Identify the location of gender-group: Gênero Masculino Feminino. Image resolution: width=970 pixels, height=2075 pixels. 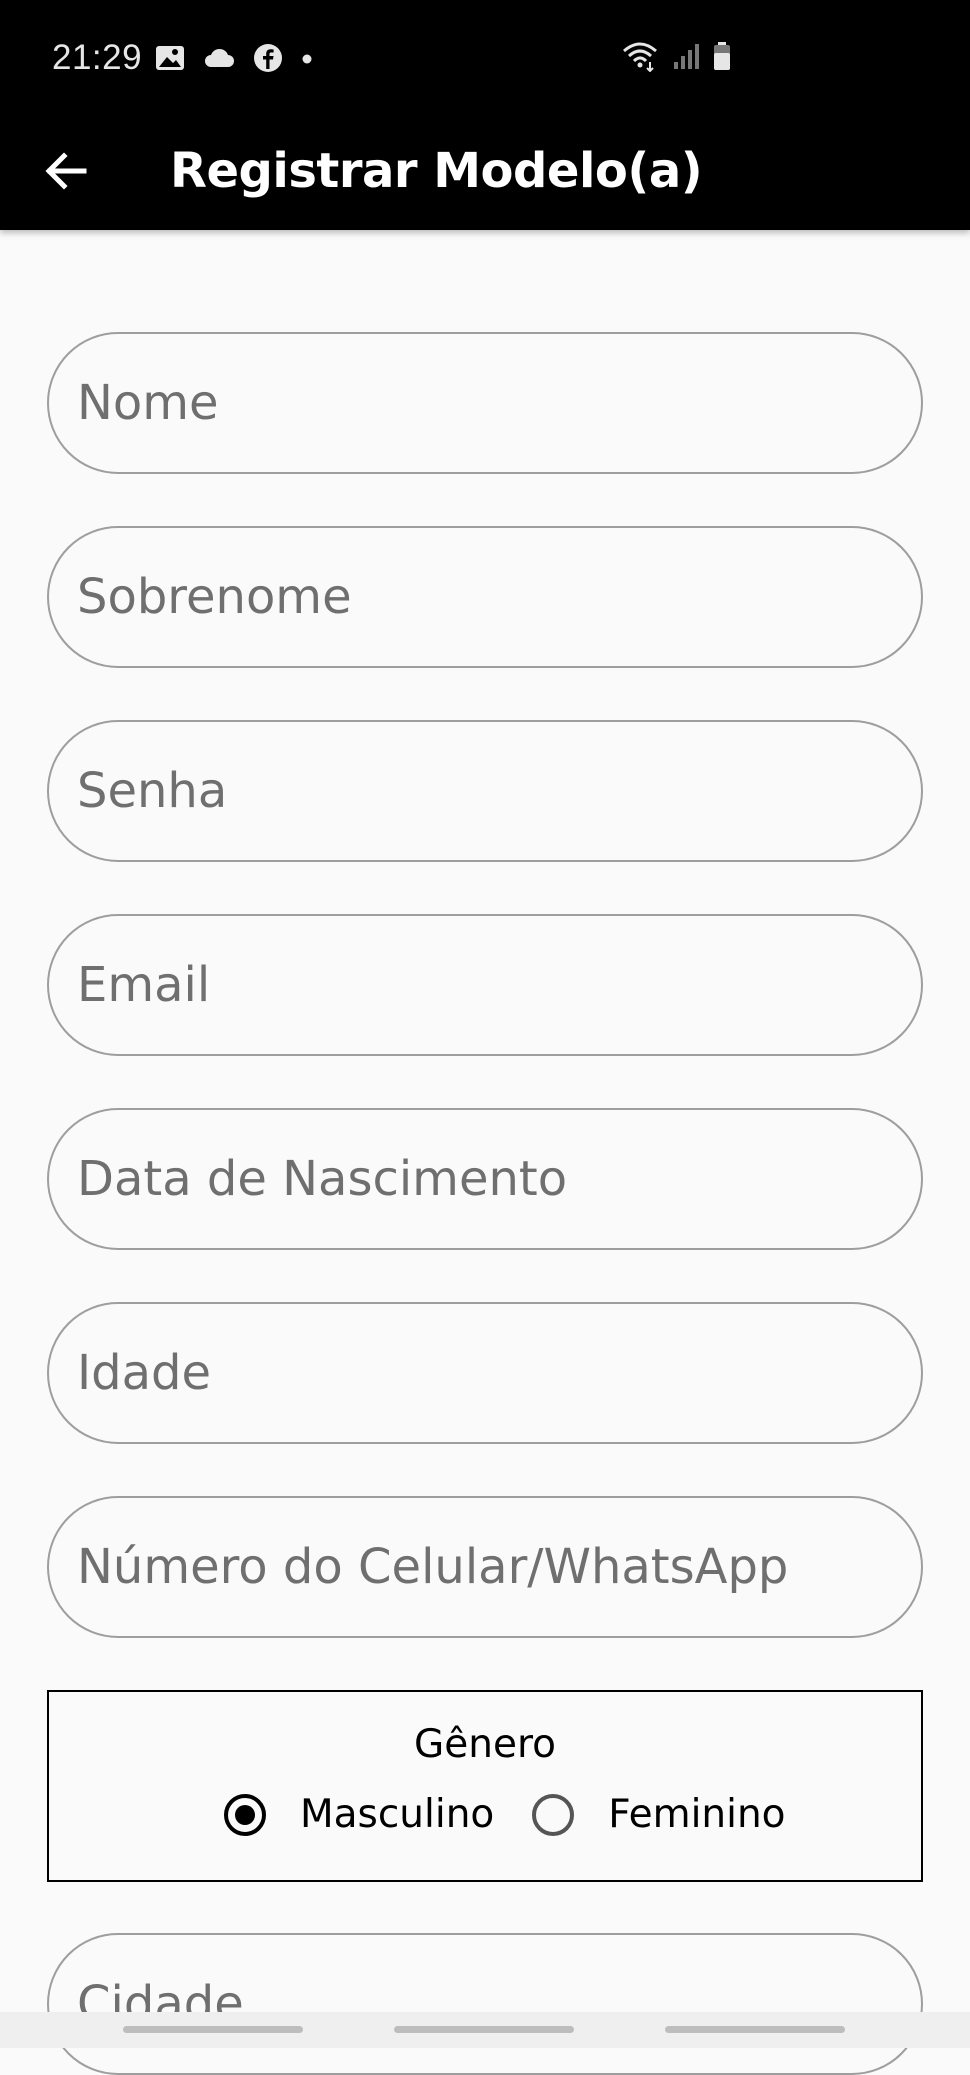
(485, 1786).